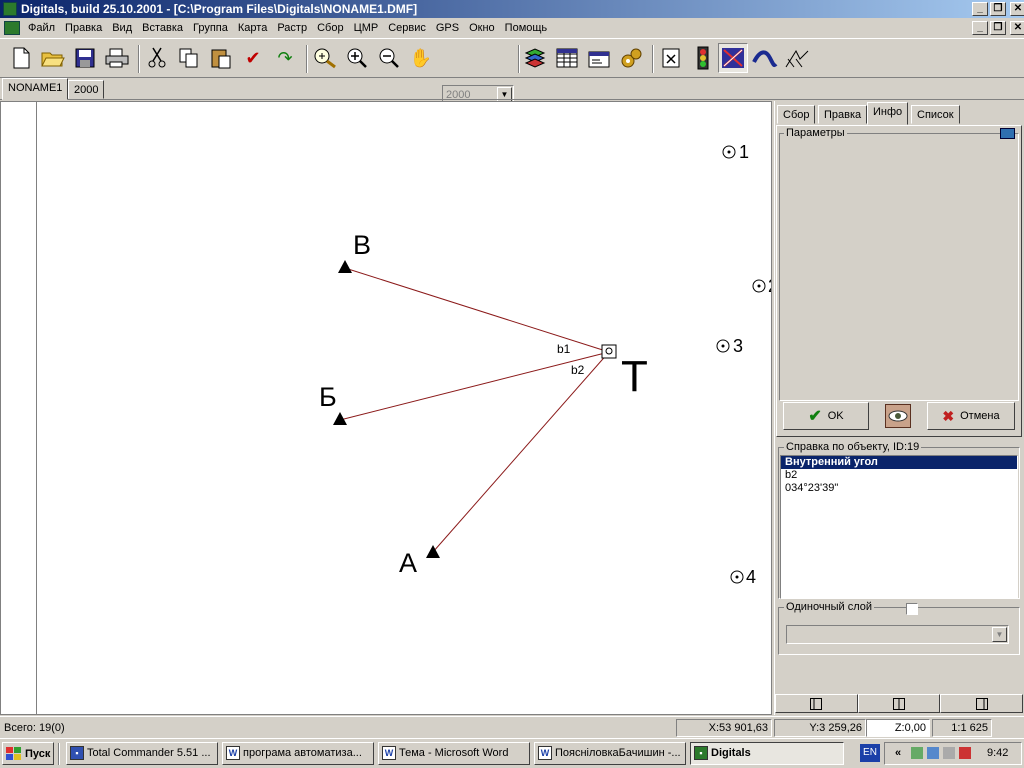 This screenshot has height=768, width=1024. Describe the element at coordinates (345, 266) in the screenshot. I see `point-v-triangle` at that location.